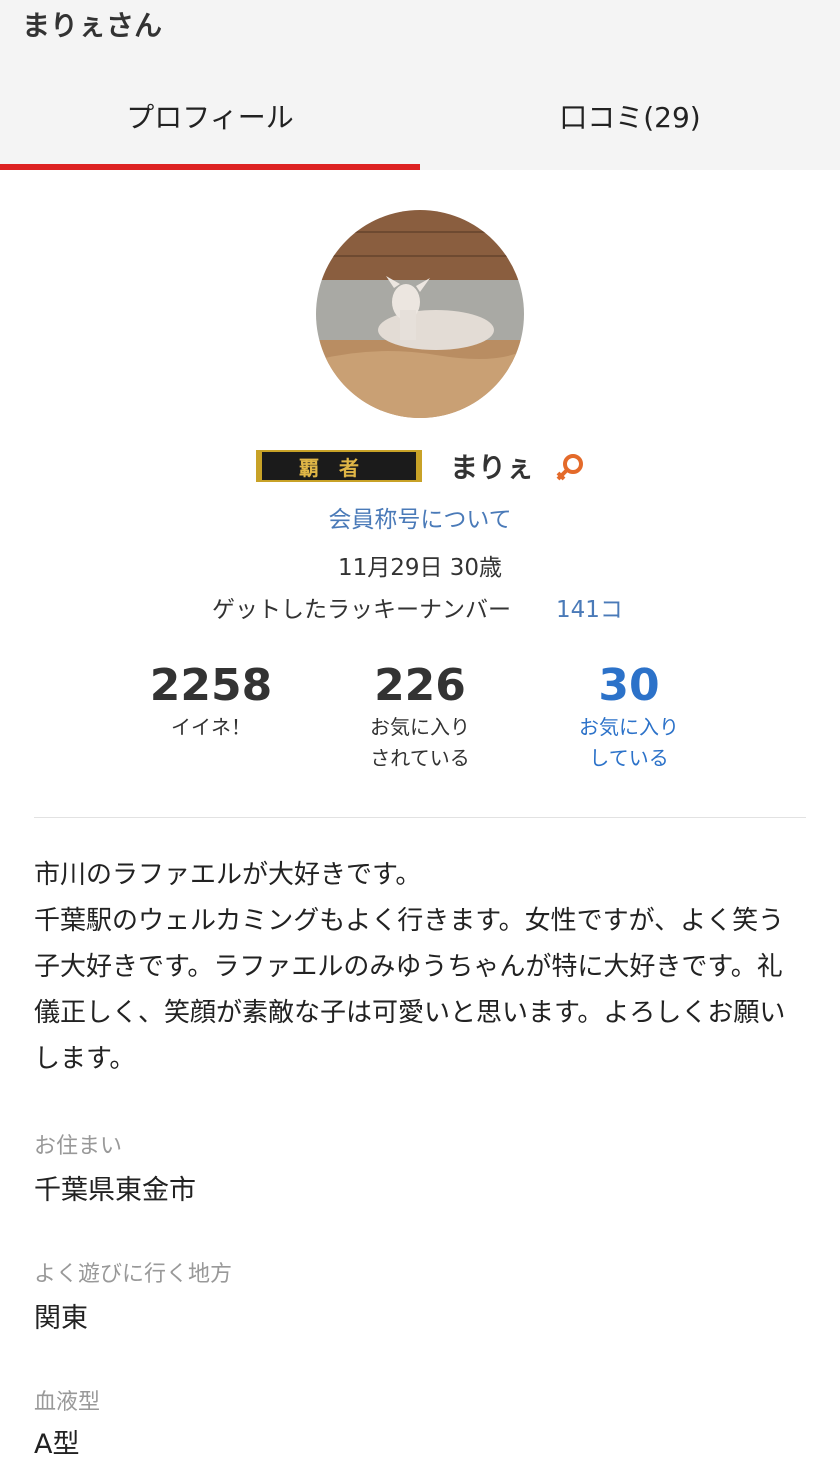 Image resolution: width=840 pixels, height=1461 pixels. Describe the element at coordinates (420, 85) in the screenshot. I see `header: まりぇさん プロフィール 口コミ(29)` at that location.